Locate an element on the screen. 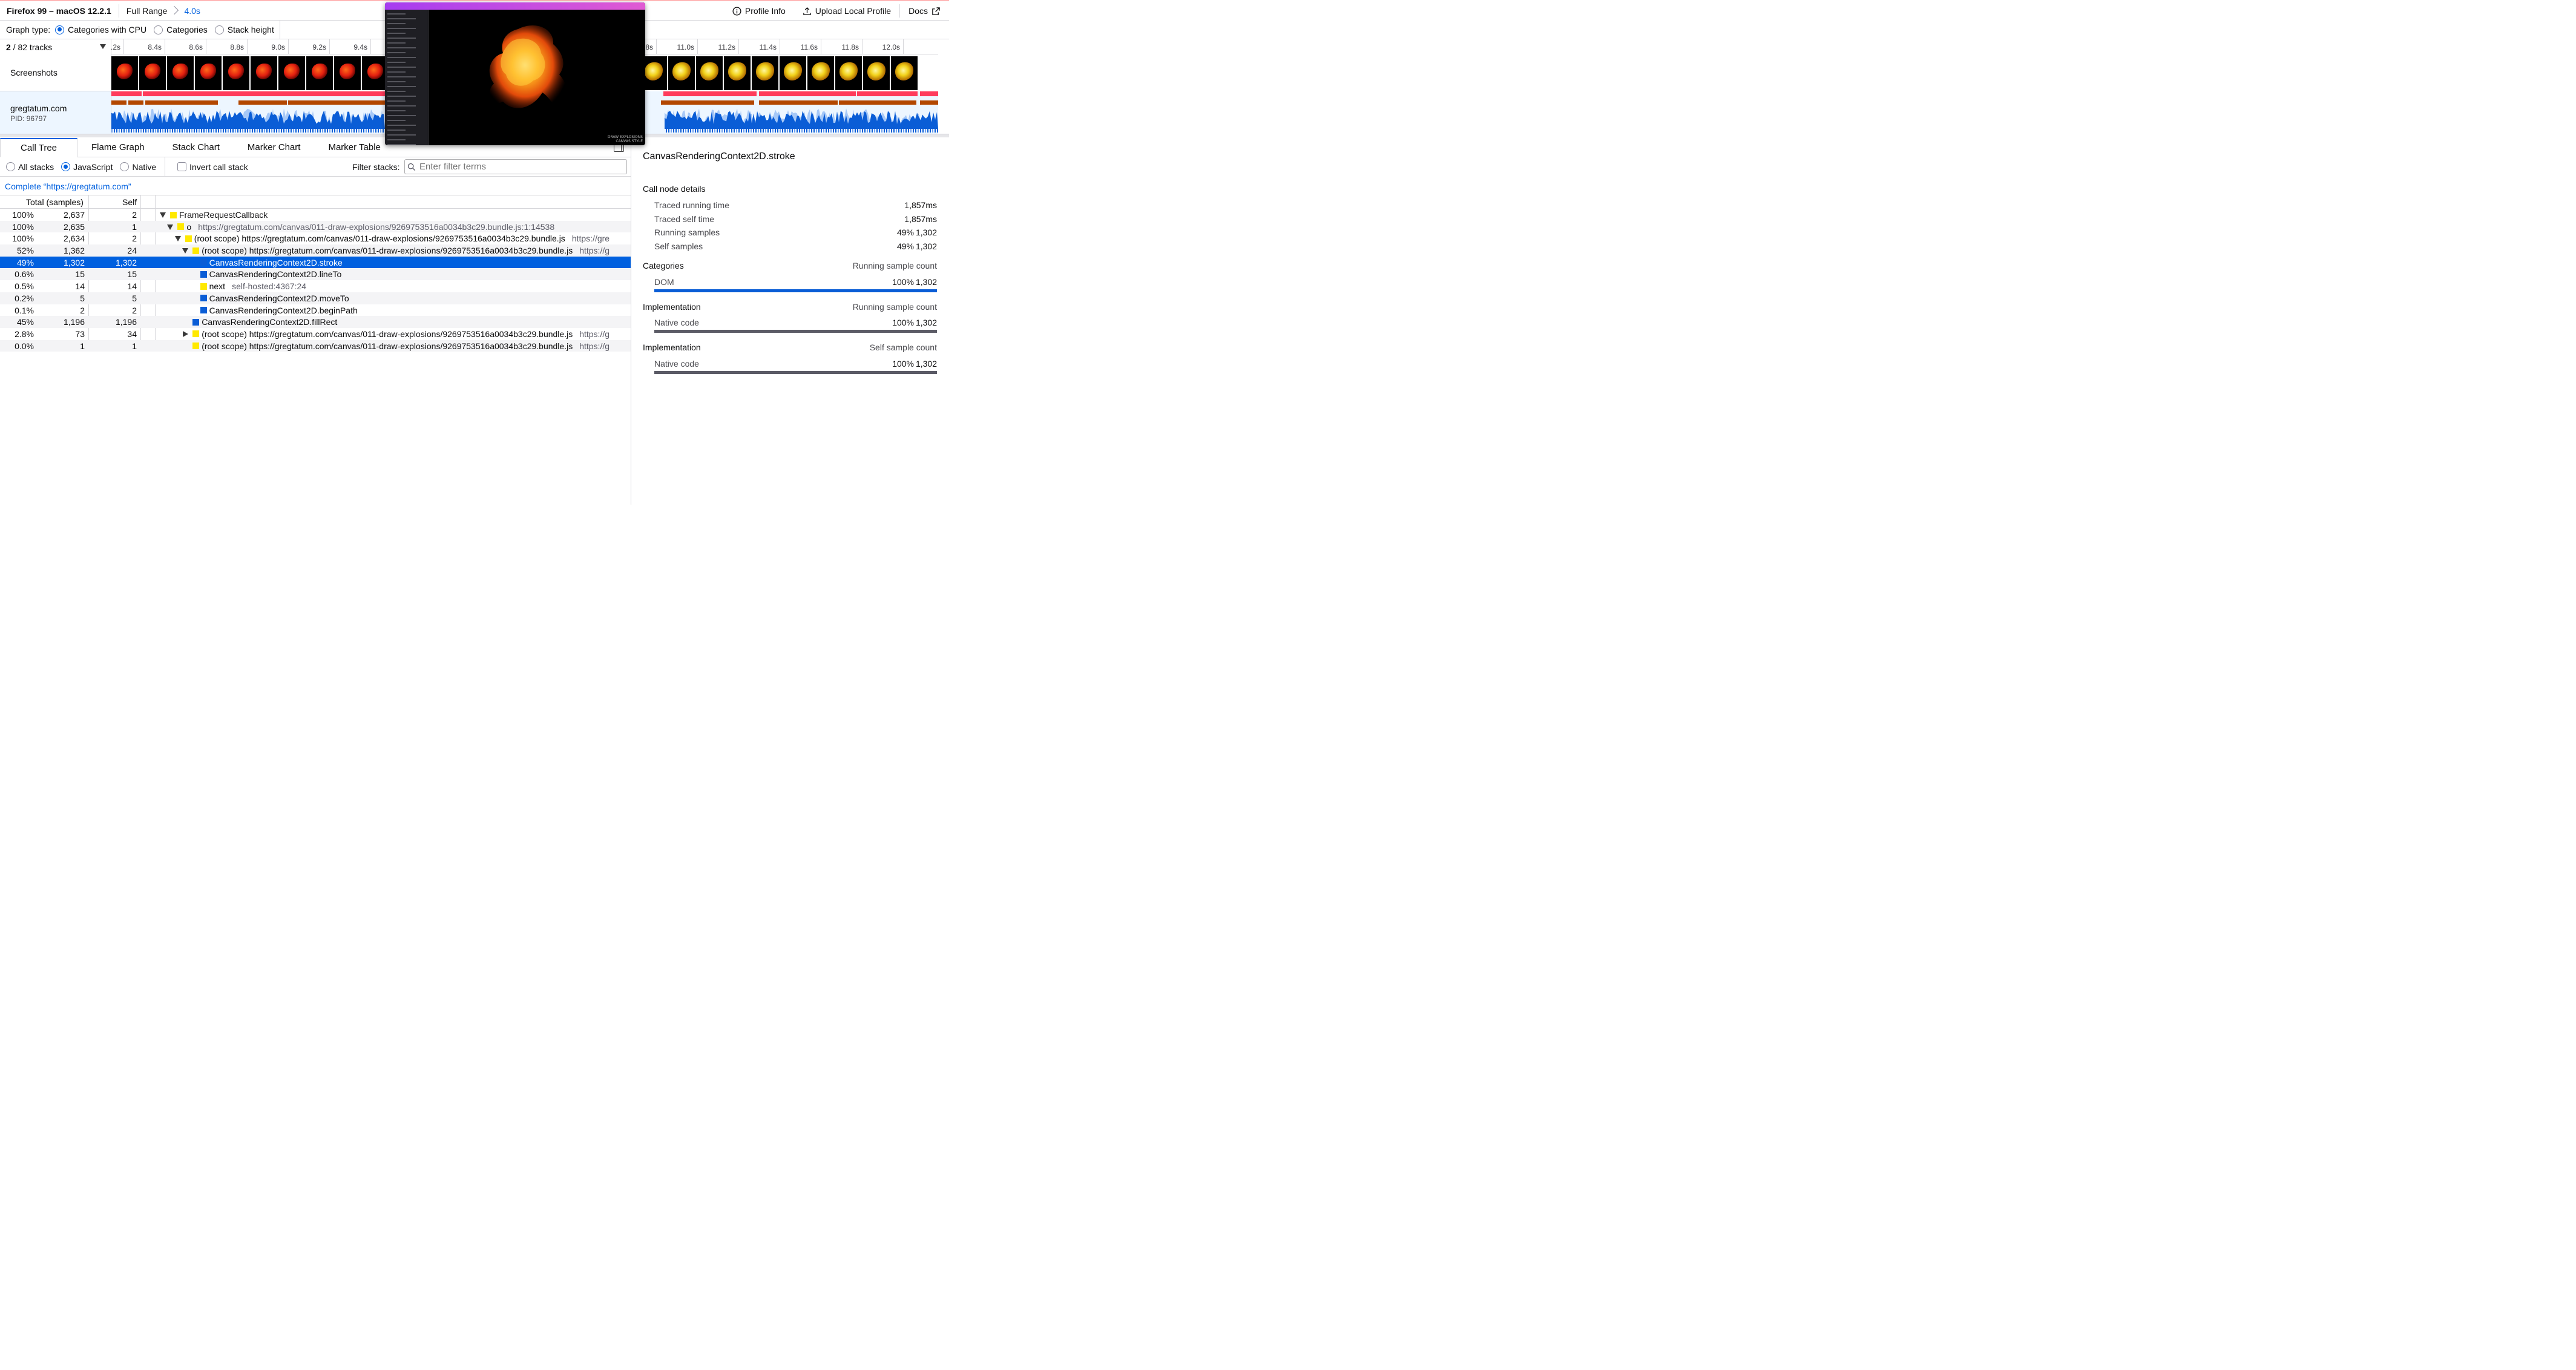  invert-call-stack-checkbox: Invert call stack is located at coordinates (212, 167).